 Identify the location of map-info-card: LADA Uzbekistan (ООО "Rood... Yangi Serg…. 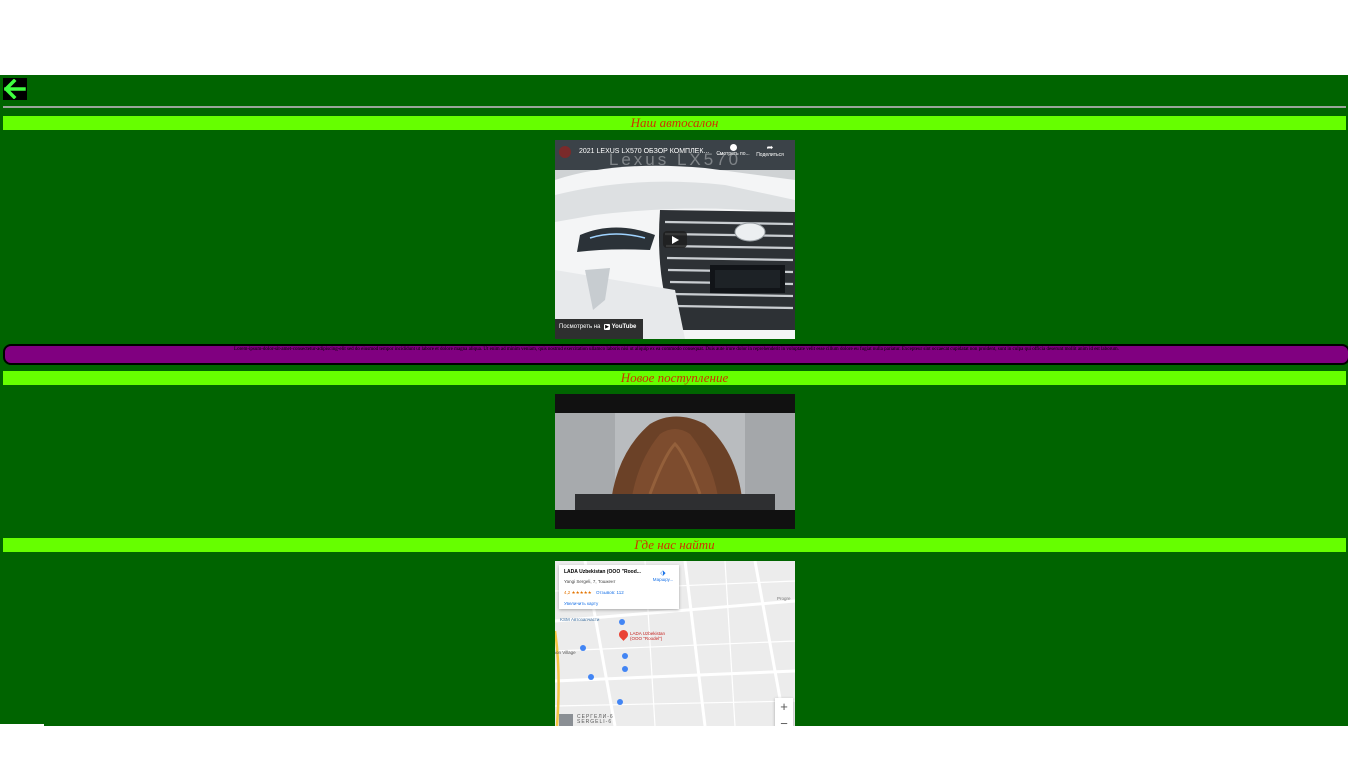
(619, 587).